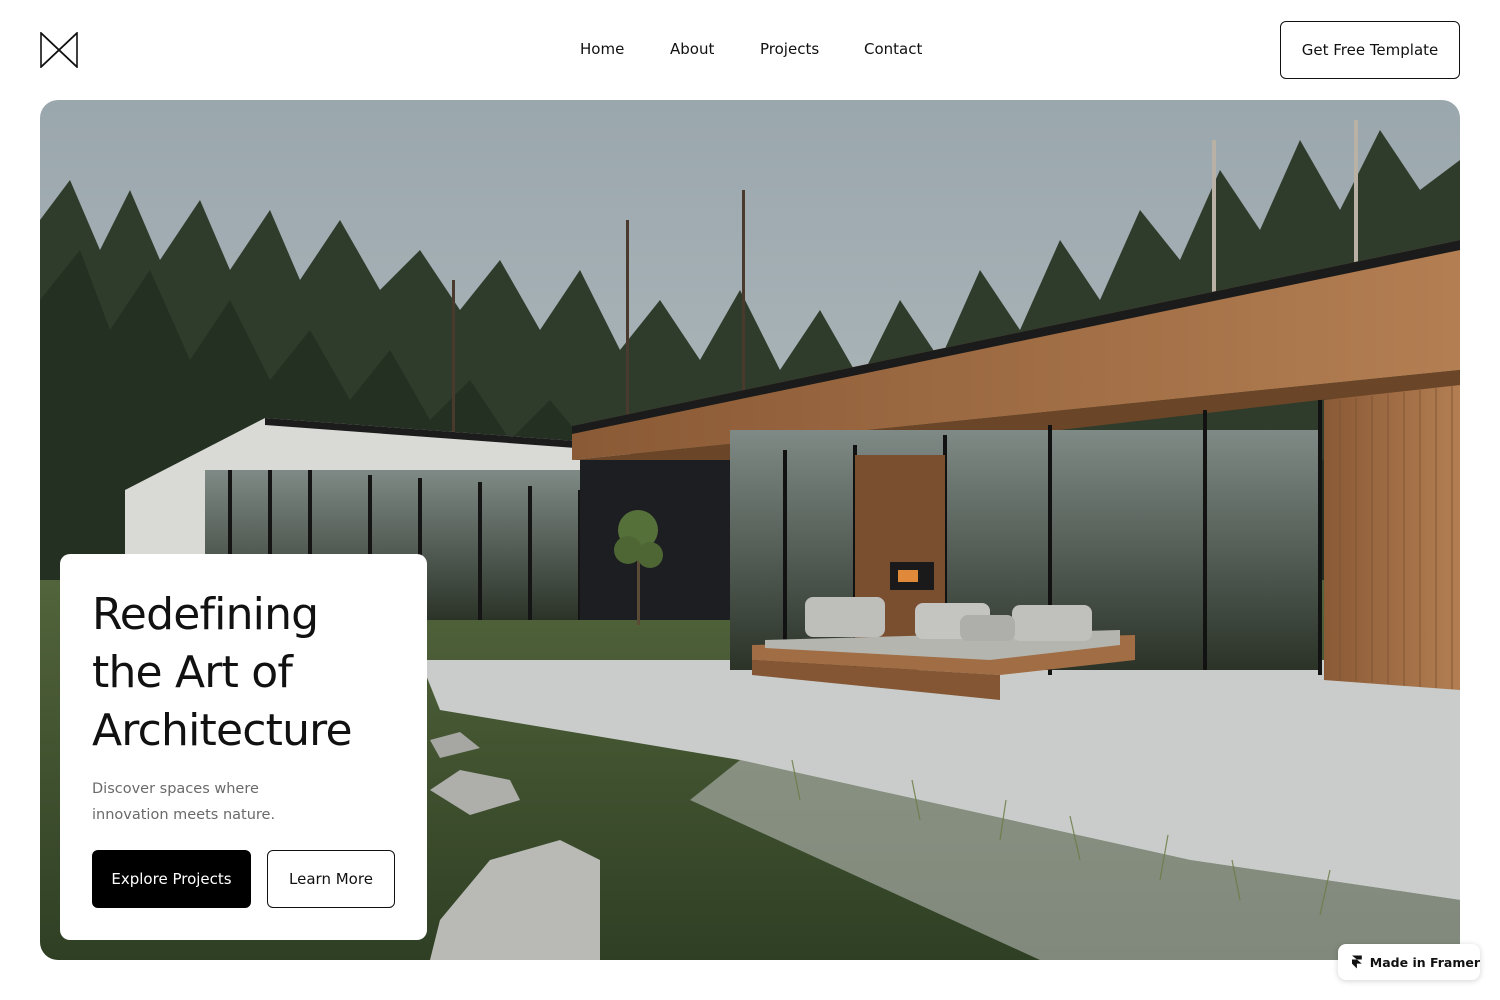  Describe the element at coordinates (175, 789) in the screenshot. I see `hero-subtitle-line-1: Discover spaces where` at that location.